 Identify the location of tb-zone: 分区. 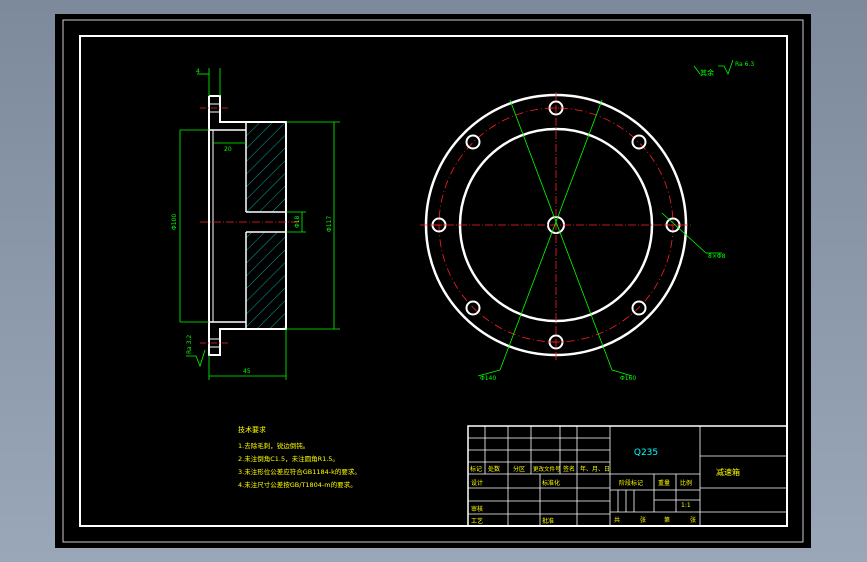
(519, 469).